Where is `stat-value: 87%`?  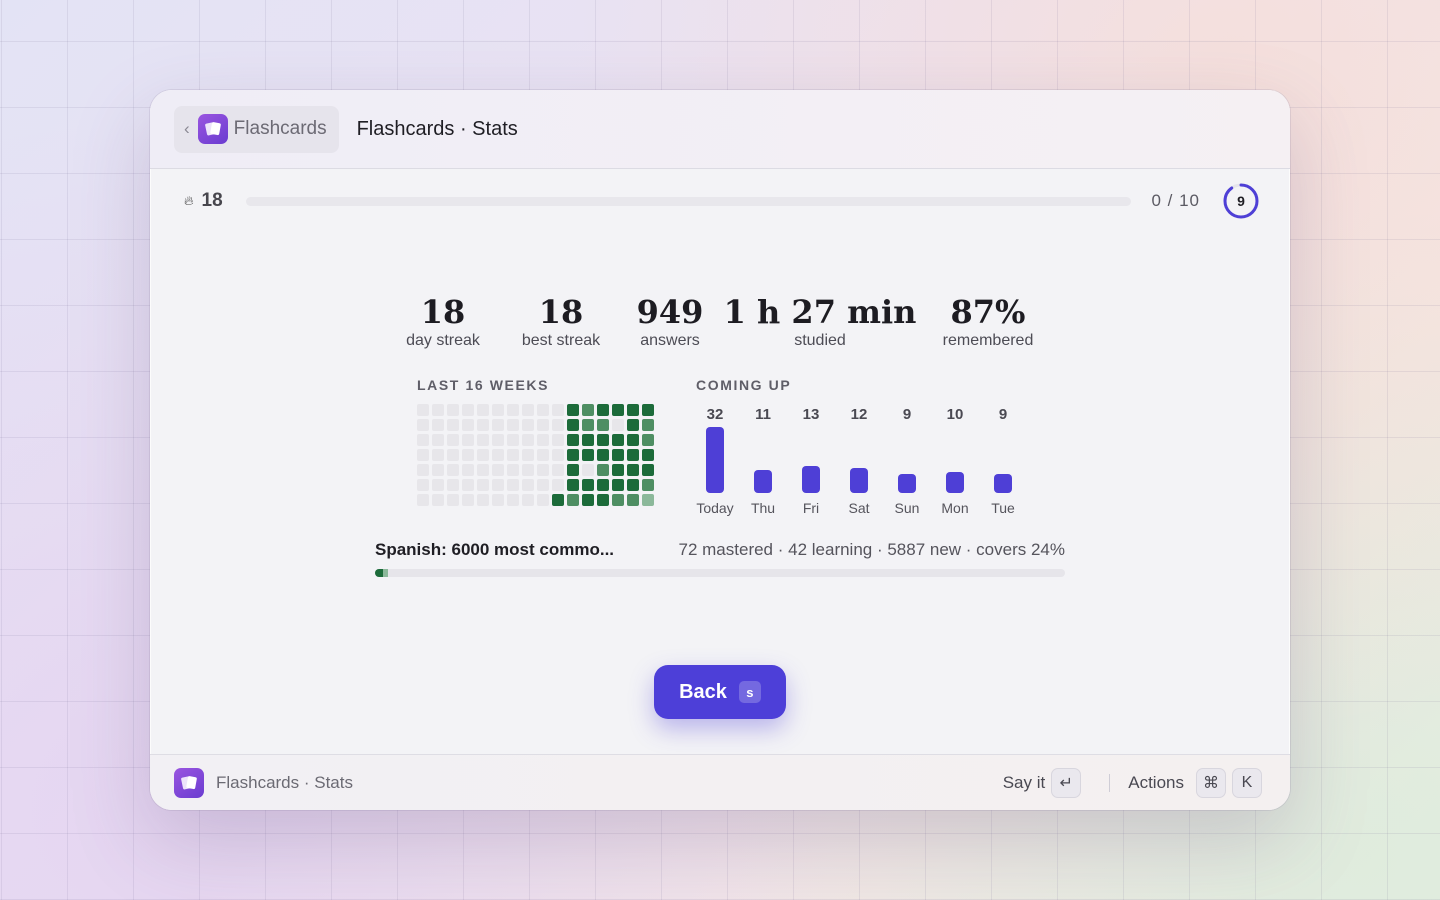 stat-value: 87% is located at coordinates (988, 312).